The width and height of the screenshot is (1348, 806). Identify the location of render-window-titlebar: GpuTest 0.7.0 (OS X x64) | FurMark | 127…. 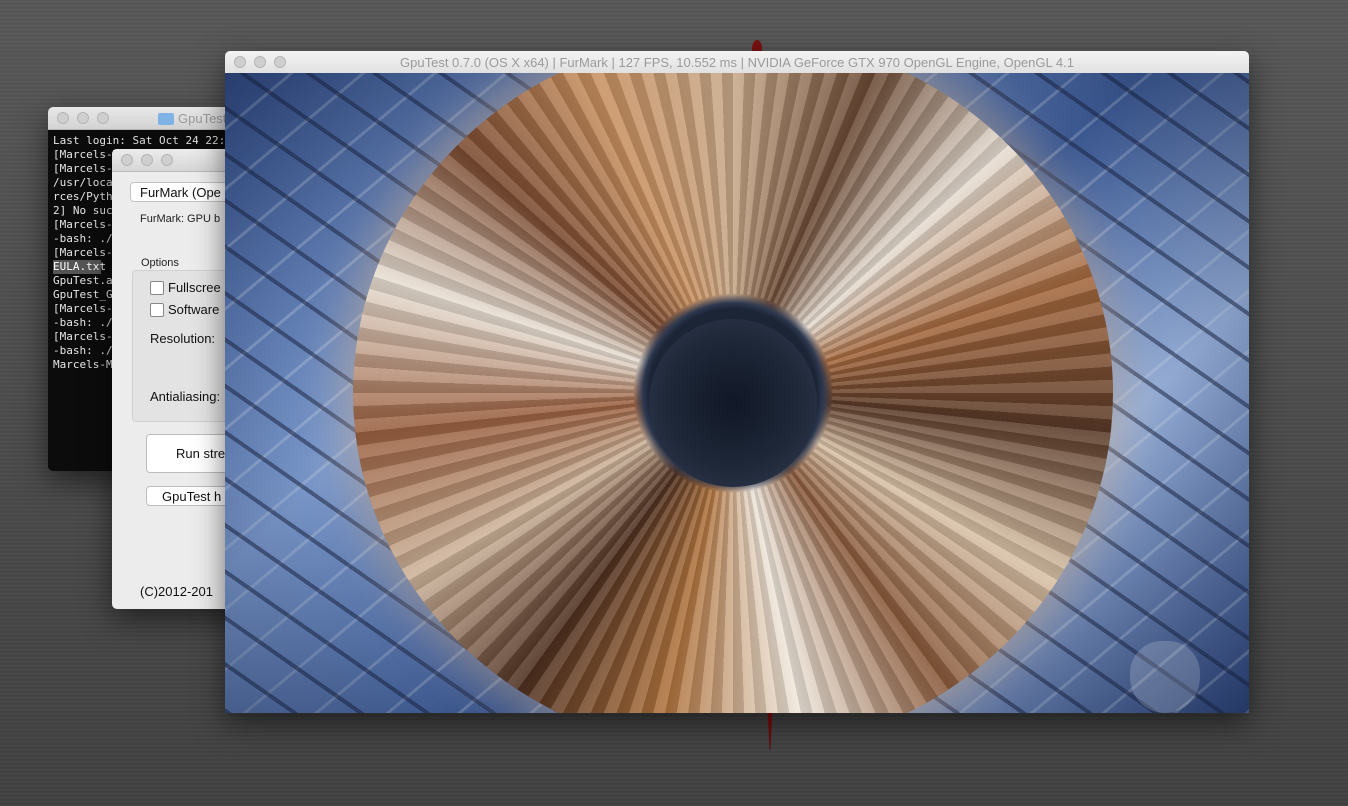
(737, 62).